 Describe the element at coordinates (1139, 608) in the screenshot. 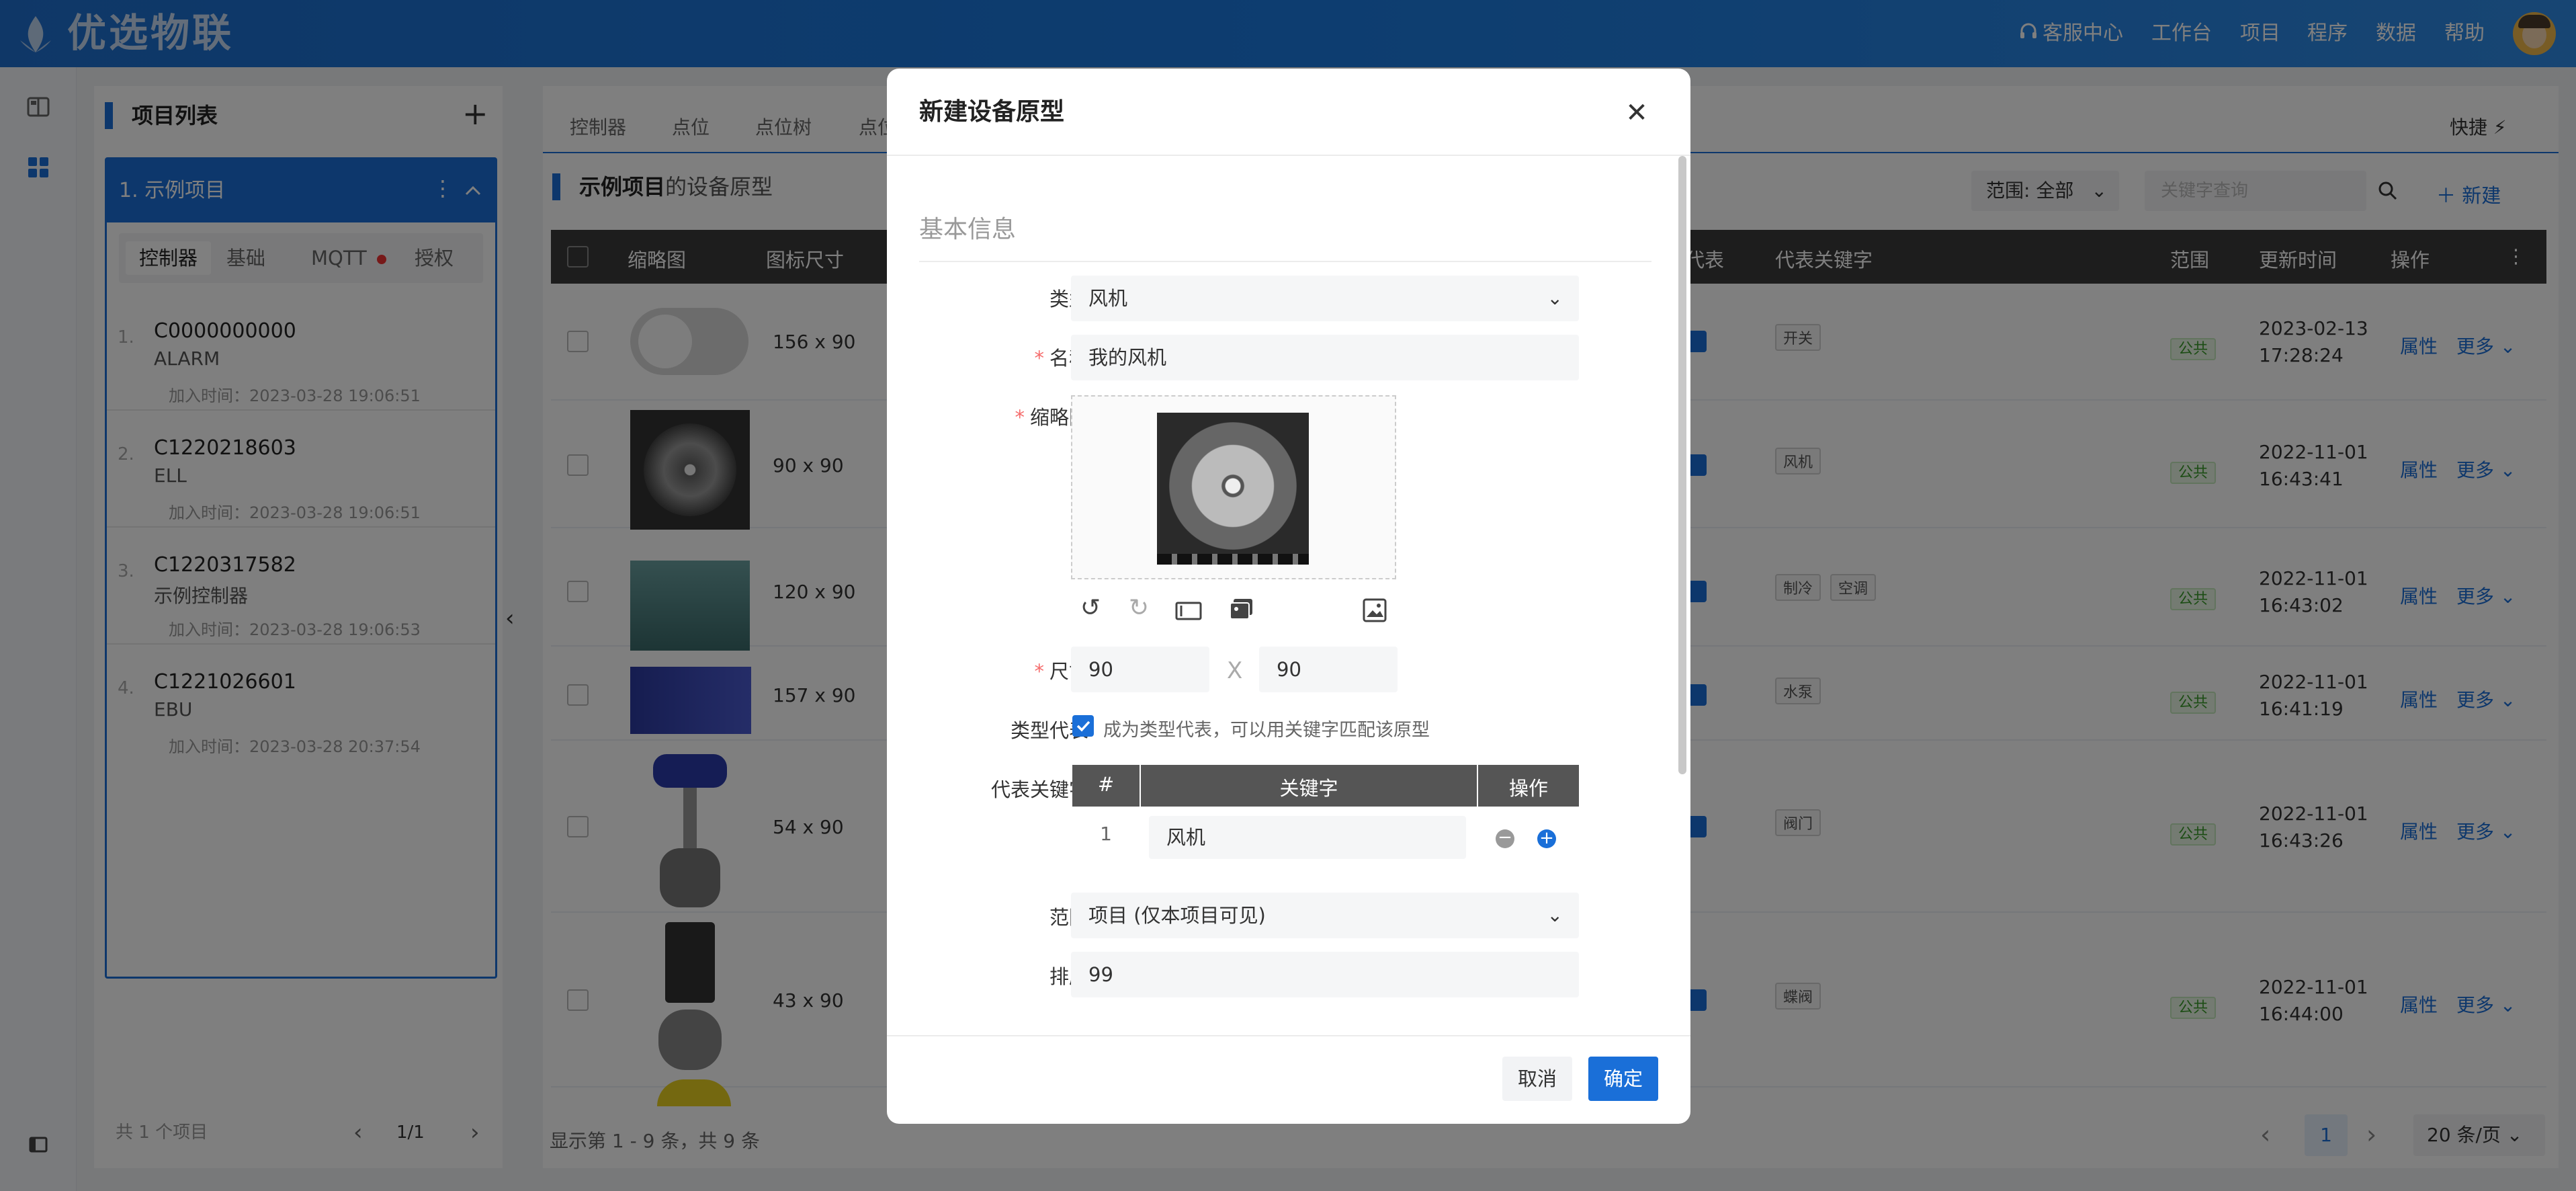

I see `rotate-right-icon: ↻` at that location.